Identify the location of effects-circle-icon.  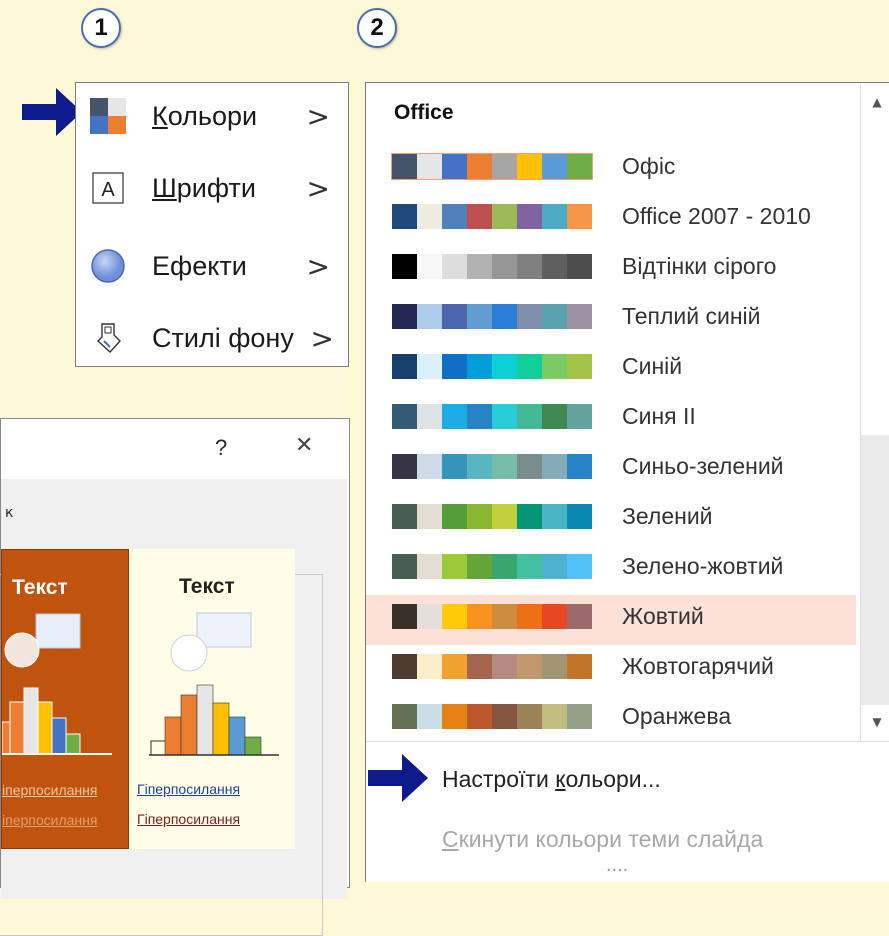
(108, 266).